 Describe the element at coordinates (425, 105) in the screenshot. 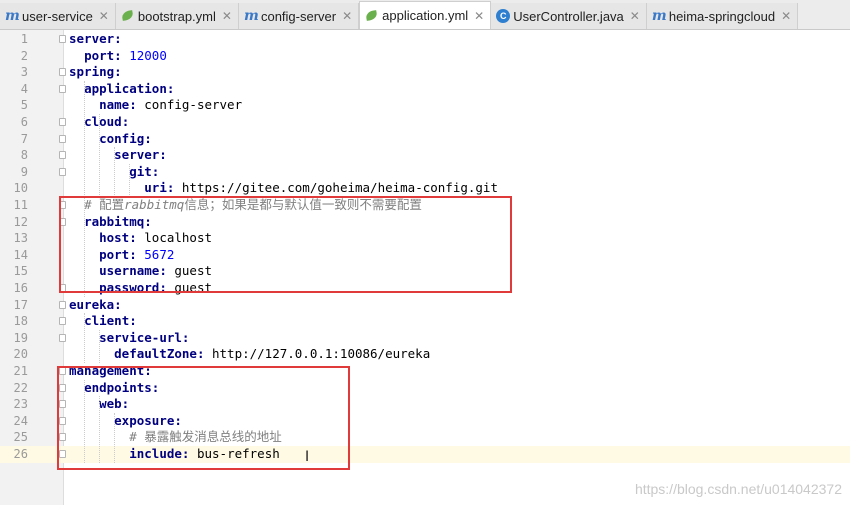

I see `code-line: 5 name: config-server` at that location.